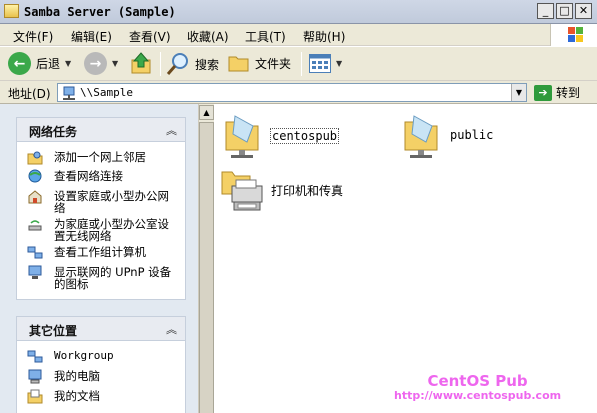  Describe the element at coordinates (238, 64) in the screenshot. I see `folders-icon` at that location.